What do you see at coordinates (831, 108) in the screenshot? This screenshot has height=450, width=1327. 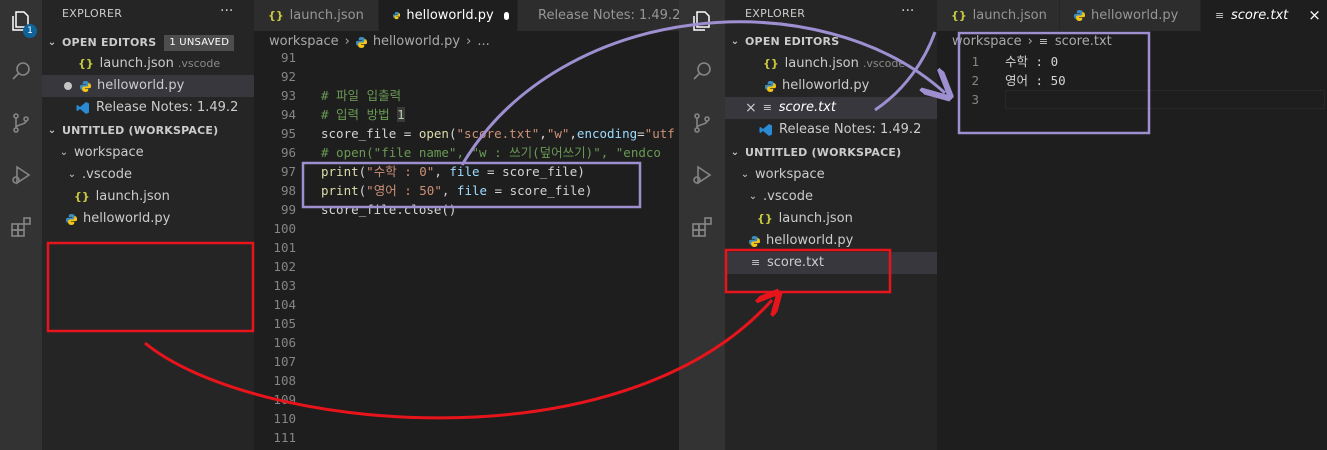 I see `open-editor-item: × ≡ score.txt` at bounding box center [831, 108].